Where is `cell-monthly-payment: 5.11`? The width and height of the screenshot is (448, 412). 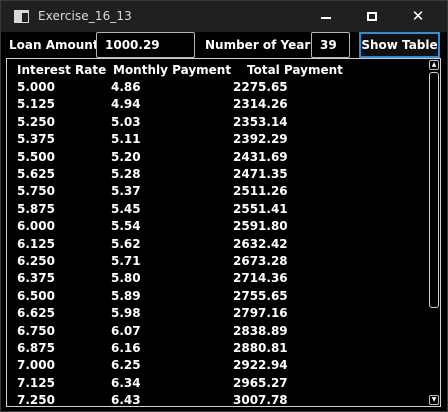 cell-monthly-payment: 5.11 is located at coordinates (126, 139).